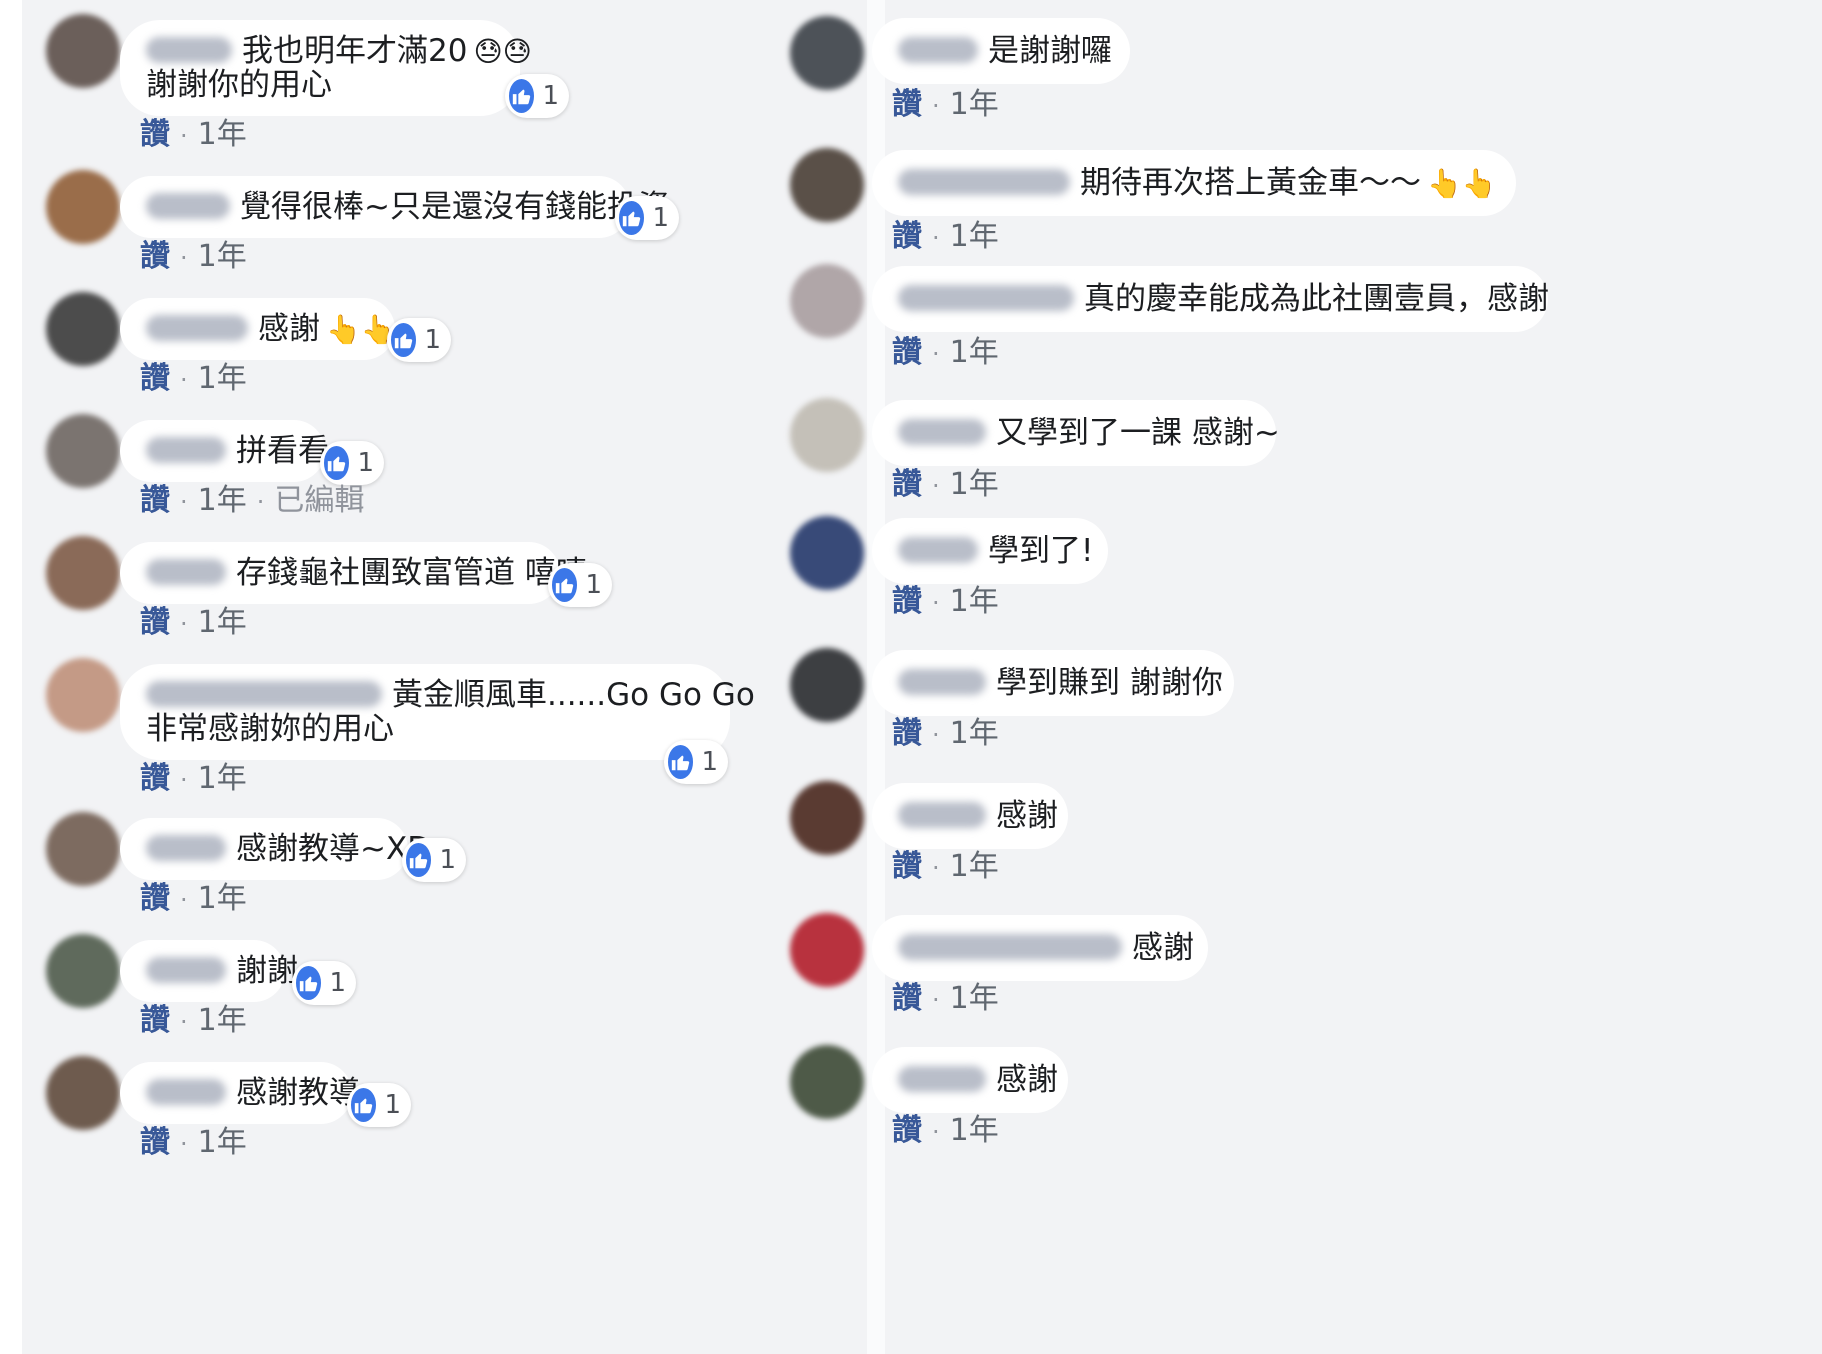 The image size is (1822, 1354). Describe the element at coordinates (1109, 683) in the screenshot. I see `comment-text-line: 學到賺到 謝謝你` at that location.